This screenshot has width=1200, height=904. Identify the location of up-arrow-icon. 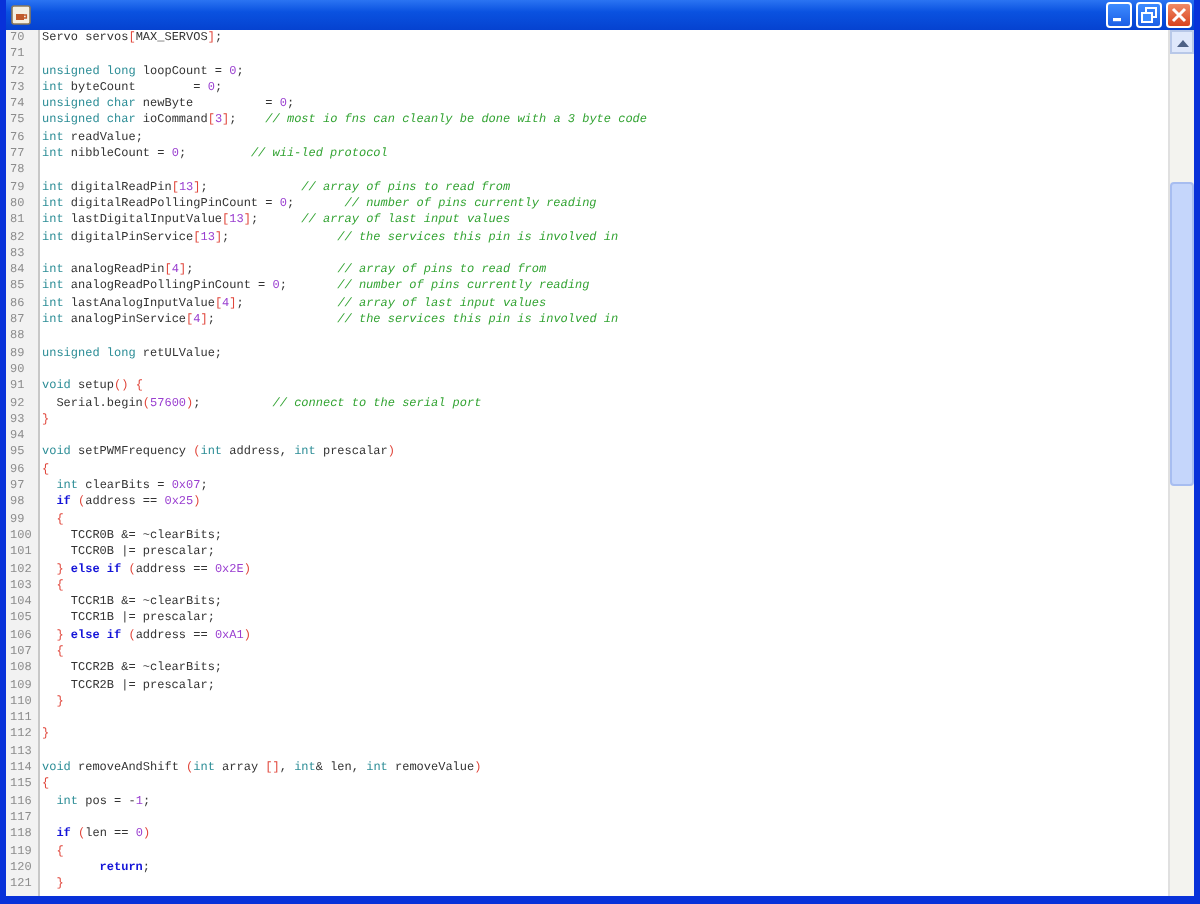
(1182, 42).